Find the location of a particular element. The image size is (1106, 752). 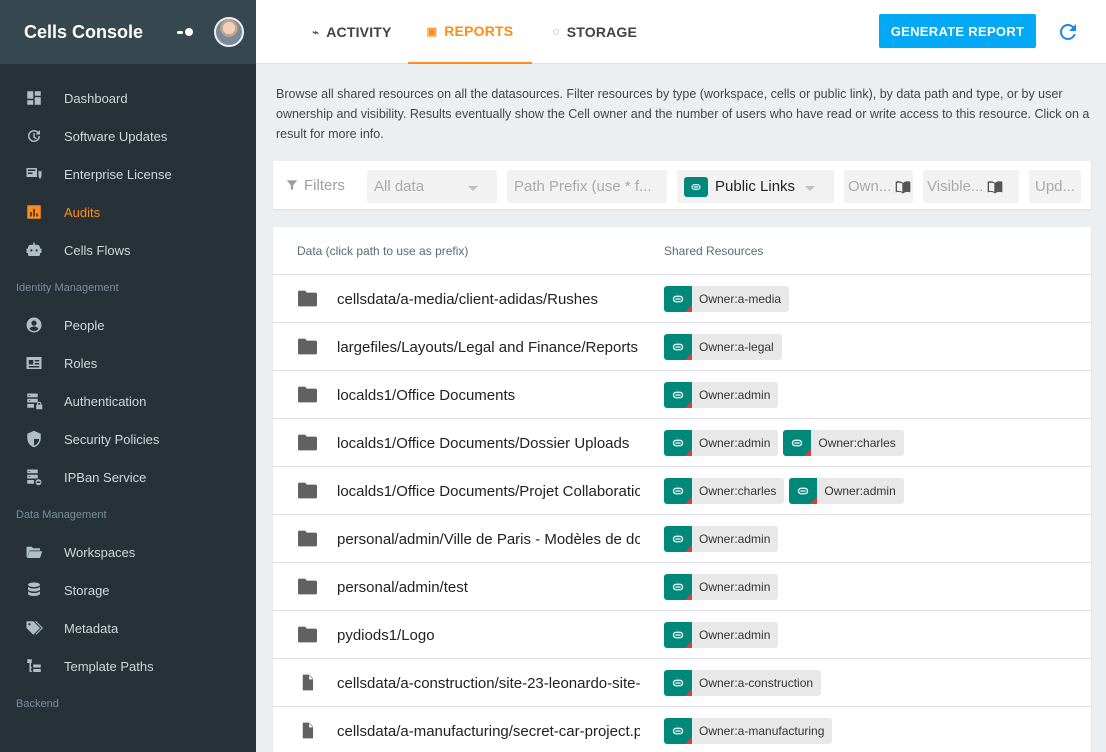

sidebar-item-audits: Audits is located at coordinates (128, 212).